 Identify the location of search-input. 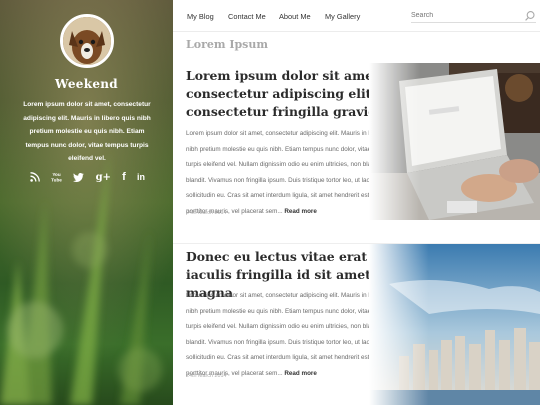
(473, 16).